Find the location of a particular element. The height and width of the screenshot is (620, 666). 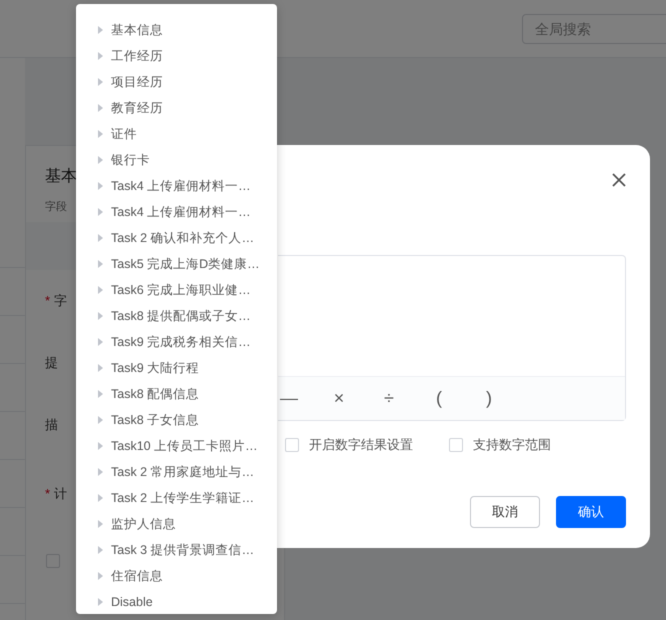

close-icon is located at coordinates (619, 180).